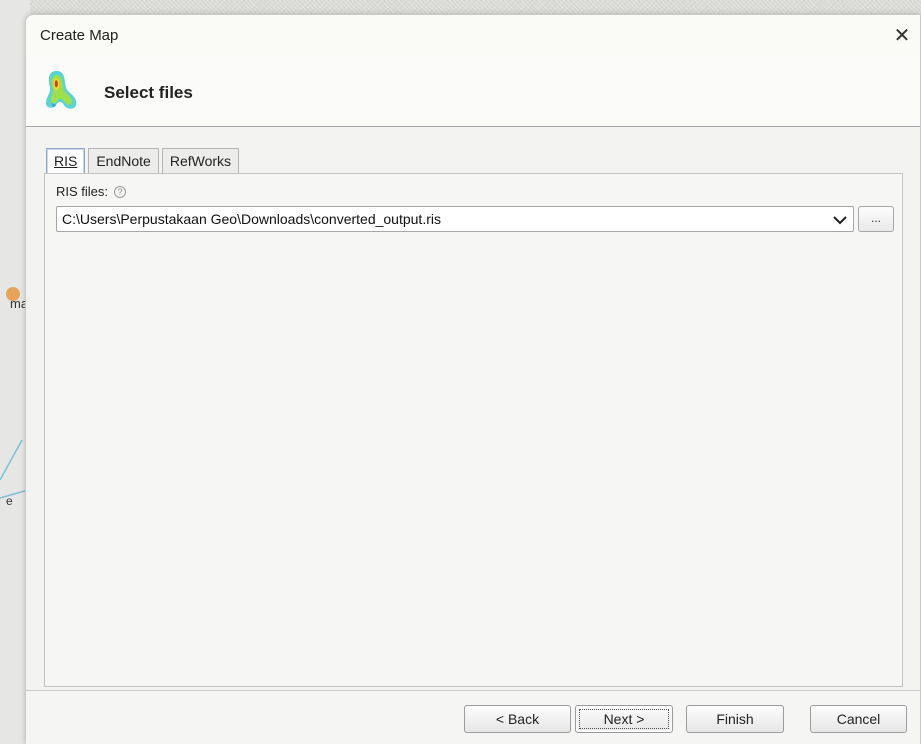 The image size is (921, 744). Describe the element at coordinates (66, 161) in the screenshot. I see `tab-ris: RIS` at that location.